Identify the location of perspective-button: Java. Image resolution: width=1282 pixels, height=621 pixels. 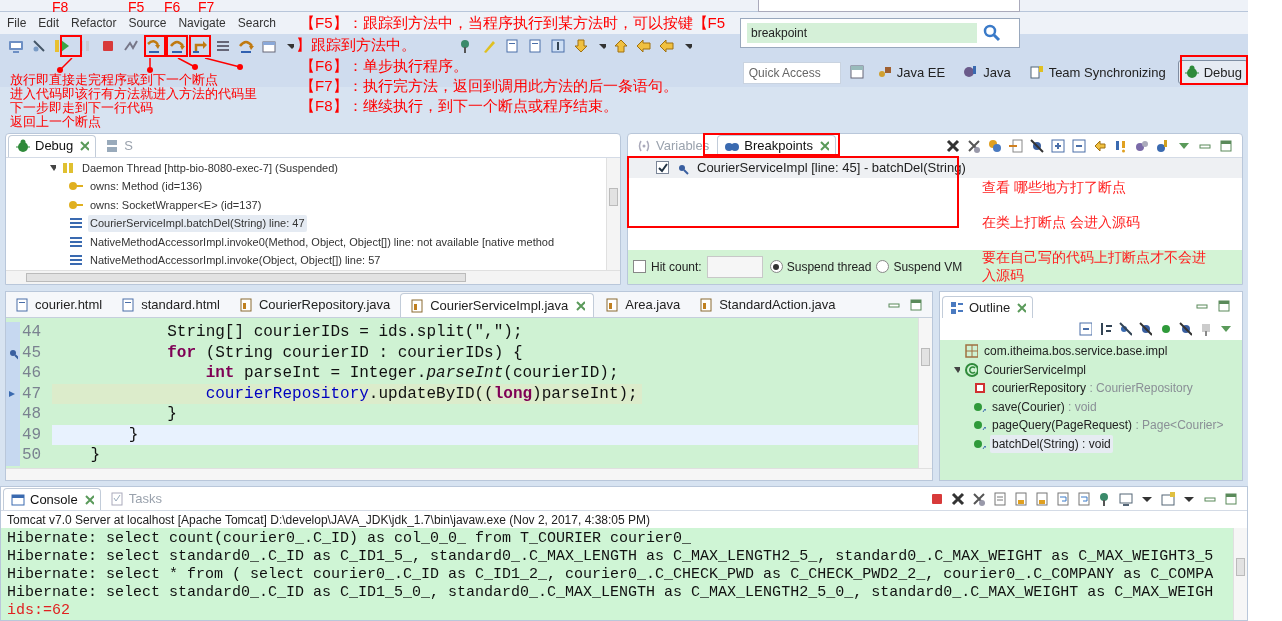
(987, 72).